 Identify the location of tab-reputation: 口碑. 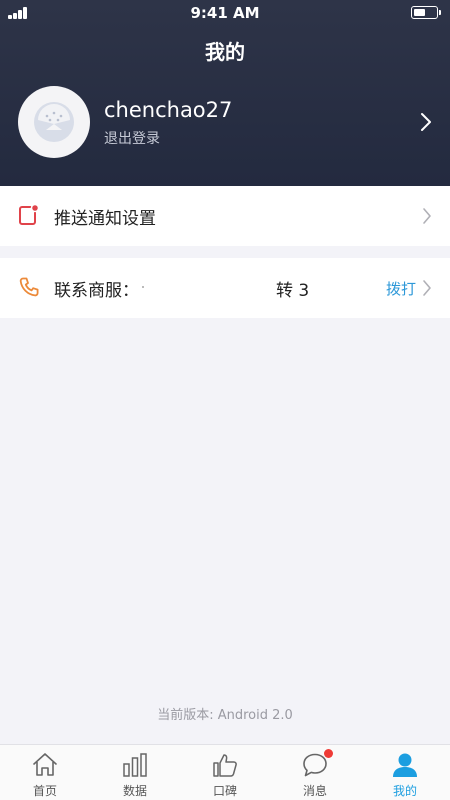
(225, 772).